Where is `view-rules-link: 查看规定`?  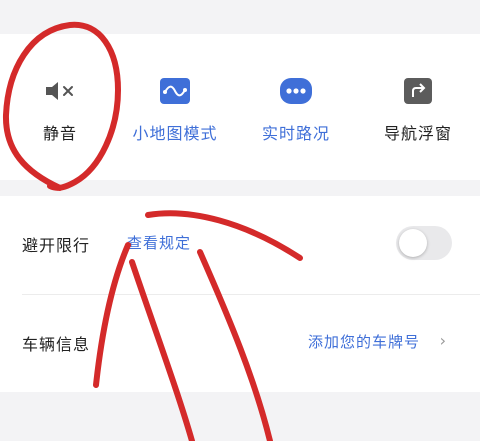 view-rules-link: 查看规定 is located at coordinates (159, 242).